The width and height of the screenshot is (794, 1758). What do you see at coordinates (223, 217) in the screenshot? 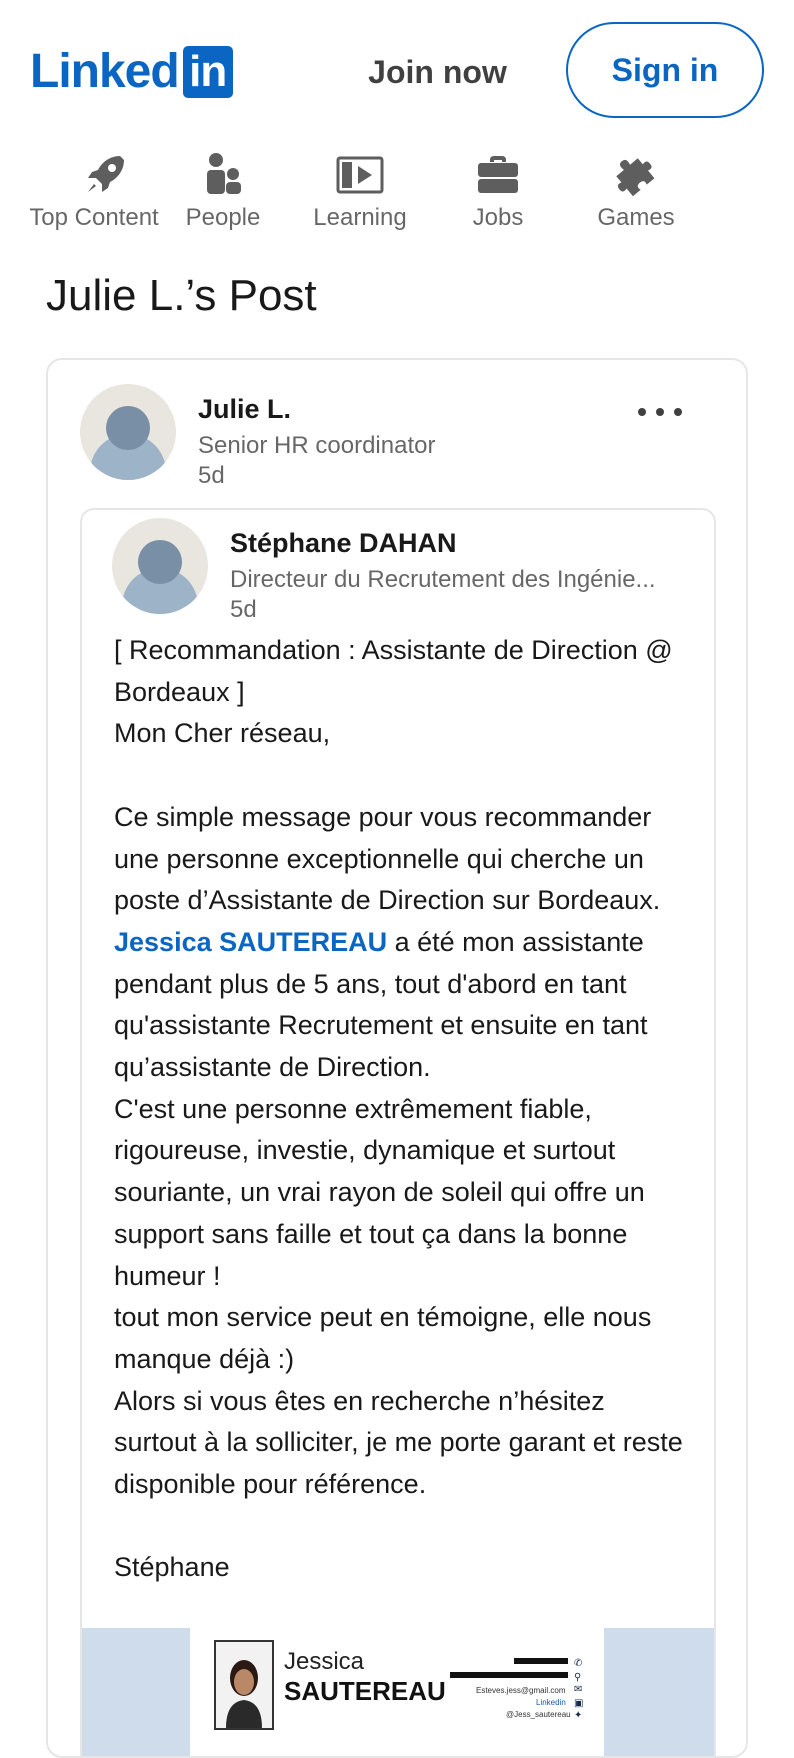
I see `nav-label: People` at bounding box center [223, 217].